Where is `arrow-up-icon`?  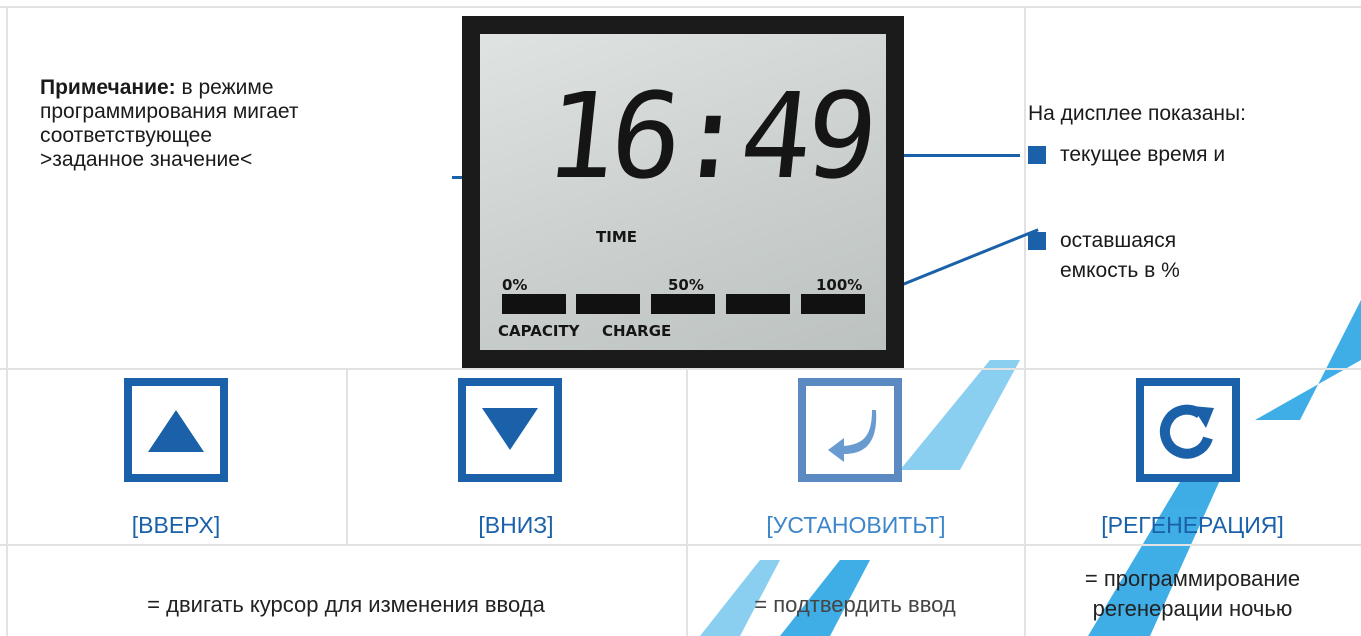
arrow-up-icon is located at coordinates (176, 431).